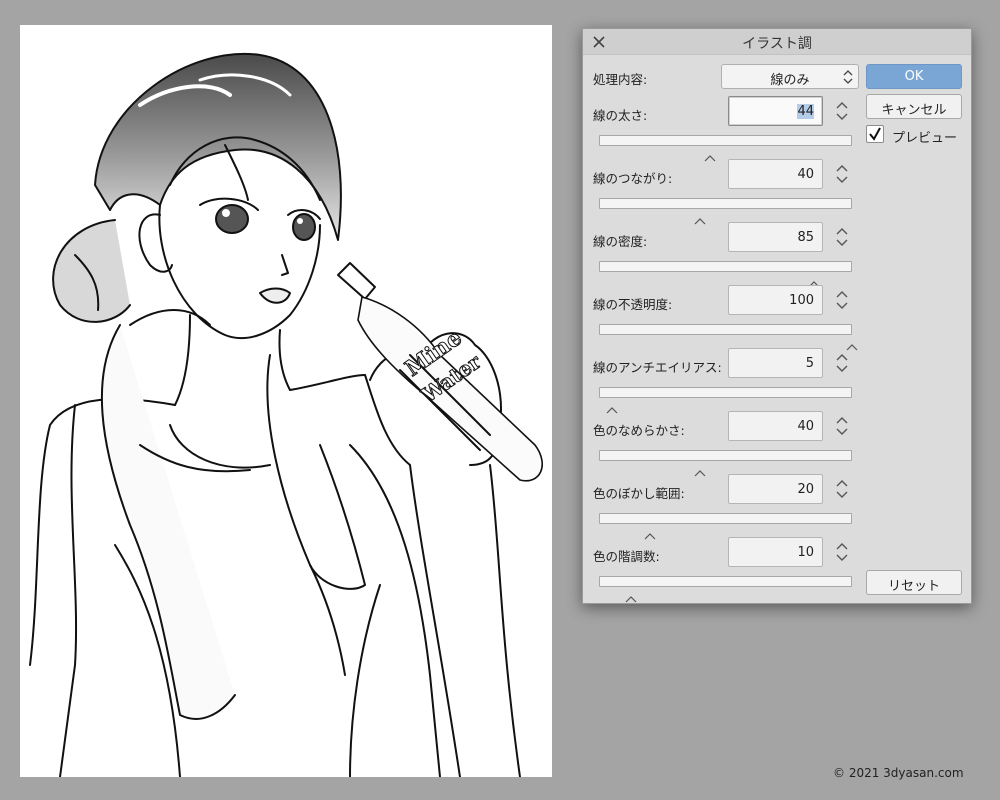 The image size is (1000, 800). What do you see at coordinates (620, 241) in the screenshot?
I see `param-label: 線の密度:` at bounding box center [620, 241].